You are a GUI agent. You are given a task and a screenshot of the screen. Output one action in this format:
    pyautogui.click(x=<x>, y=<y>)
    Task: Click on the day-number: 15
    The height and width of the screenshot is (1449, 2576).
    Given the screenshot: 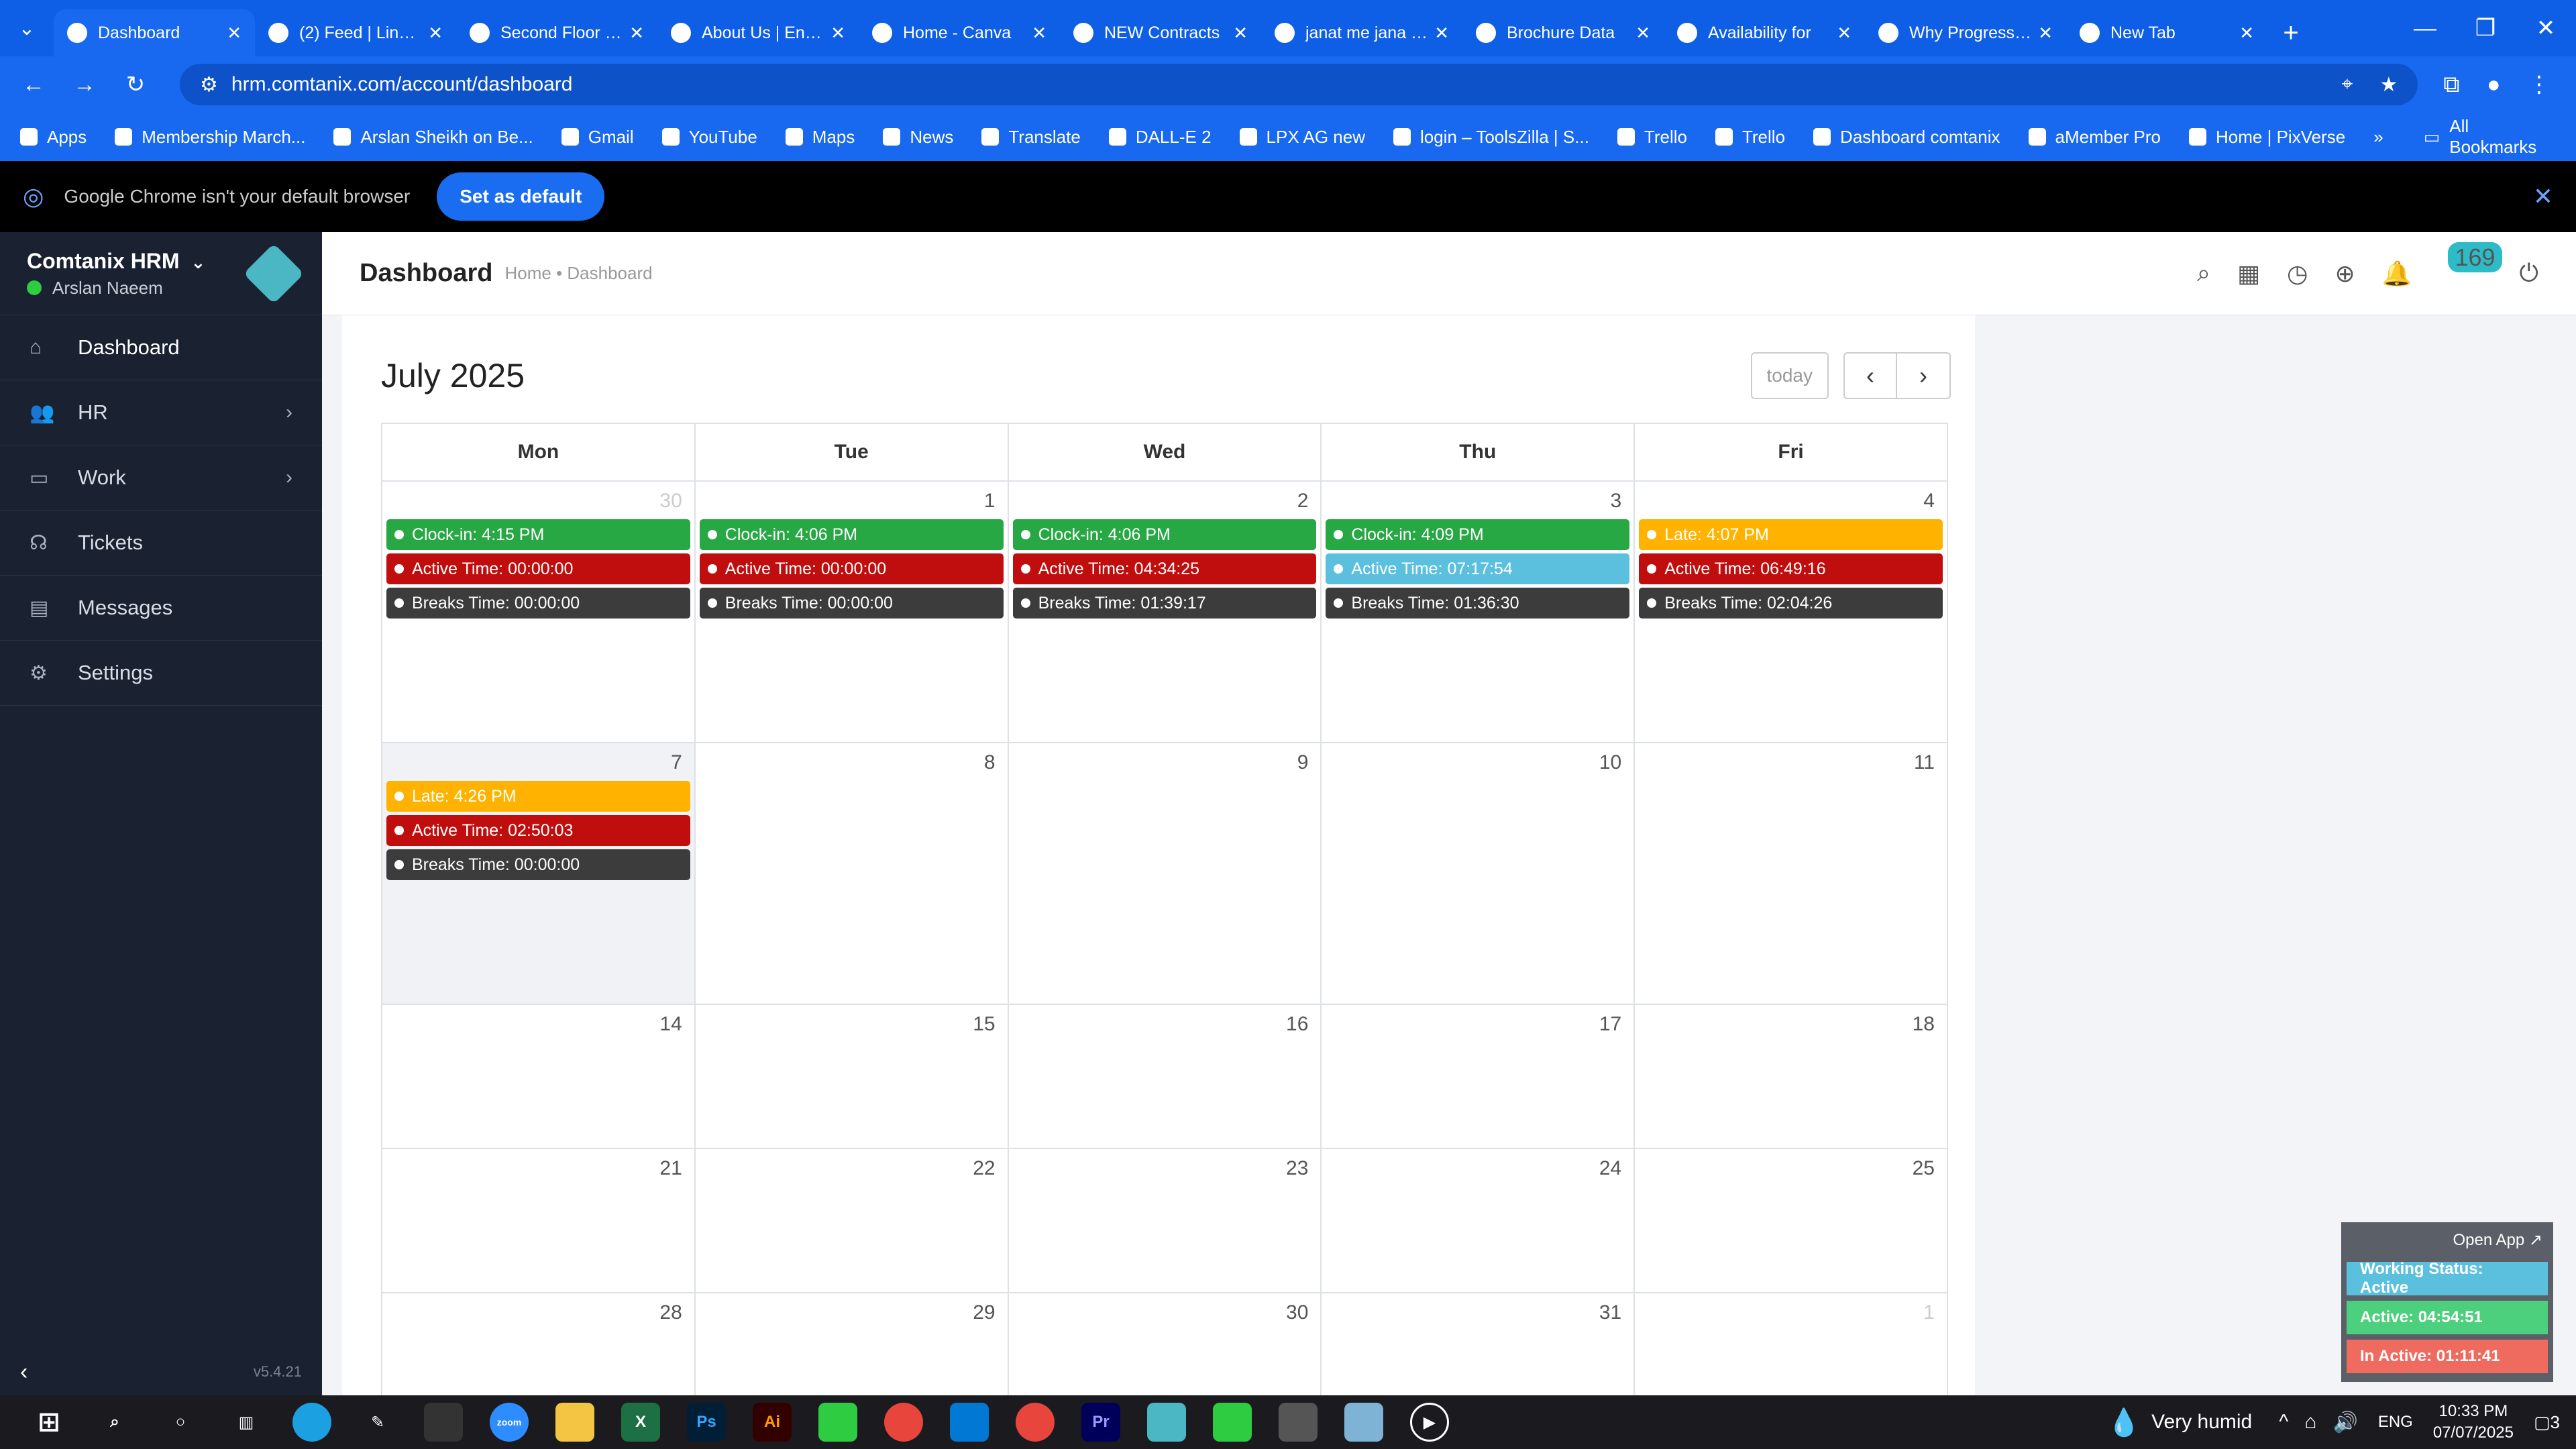 What is the action you would take?
    pyautogui.click(x=852, y=1027)
    